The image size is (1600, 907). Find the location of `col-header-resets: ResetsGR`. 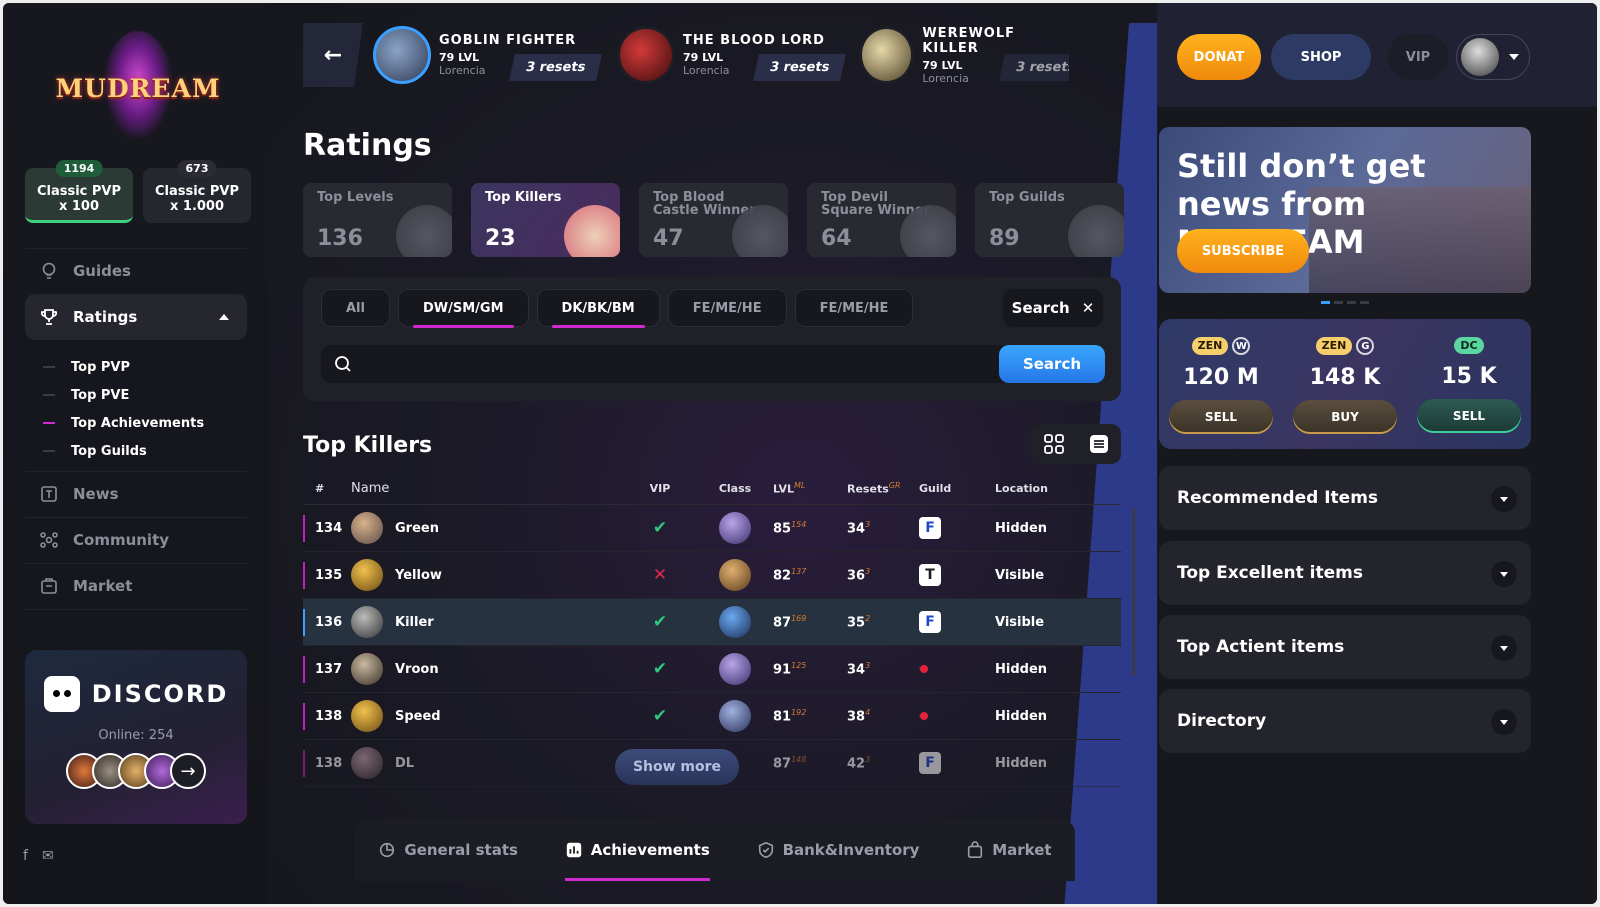

col-header-resets: ResetsGR is located at coordinates (883, 488).